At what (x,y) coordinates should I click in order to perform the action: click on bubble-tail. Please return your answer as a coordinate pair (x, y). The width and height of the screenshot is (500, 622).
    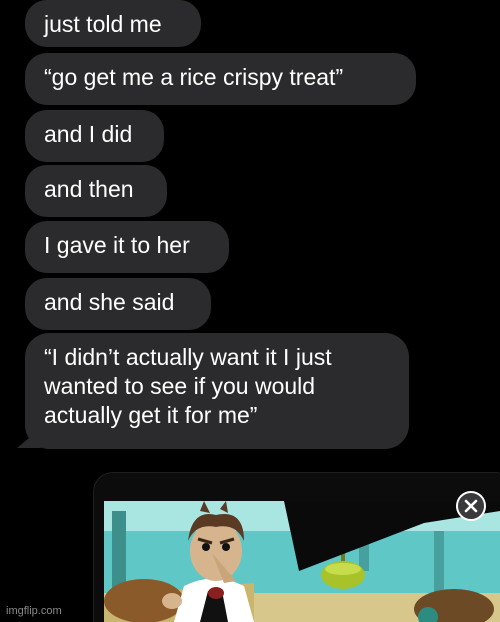
    Looking at the image, I should click on (29, 438).